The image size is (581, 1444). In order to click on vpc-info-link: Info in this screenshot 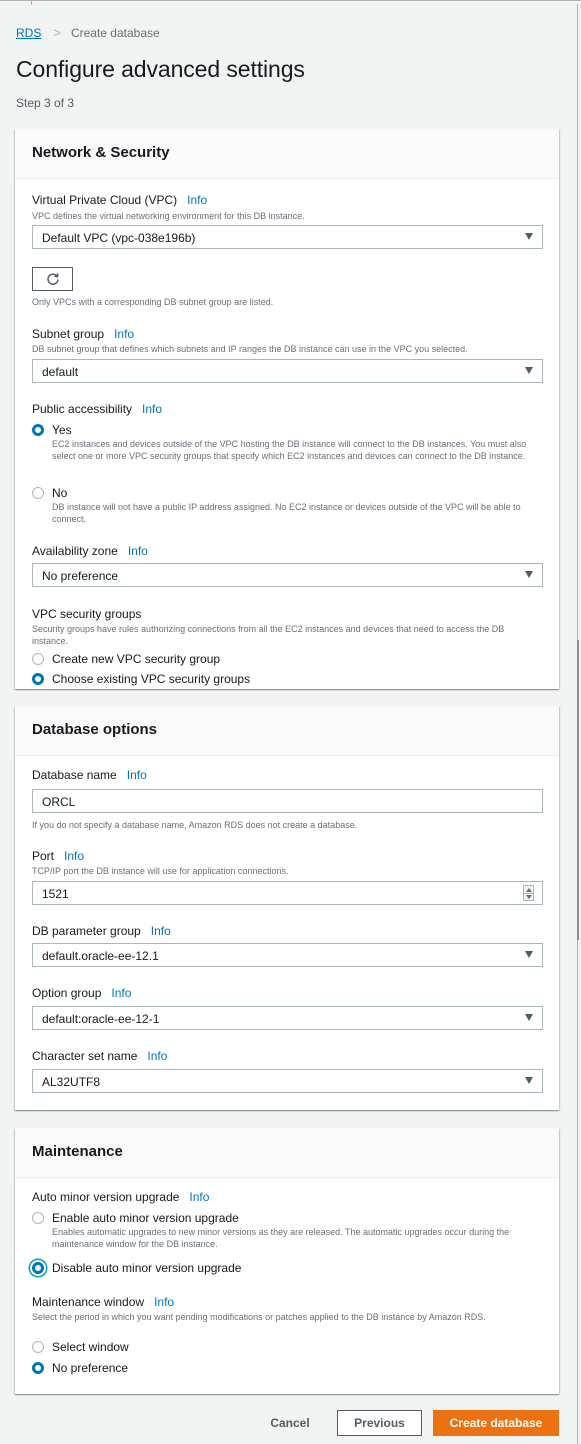, I will do `click(197, 200)`.